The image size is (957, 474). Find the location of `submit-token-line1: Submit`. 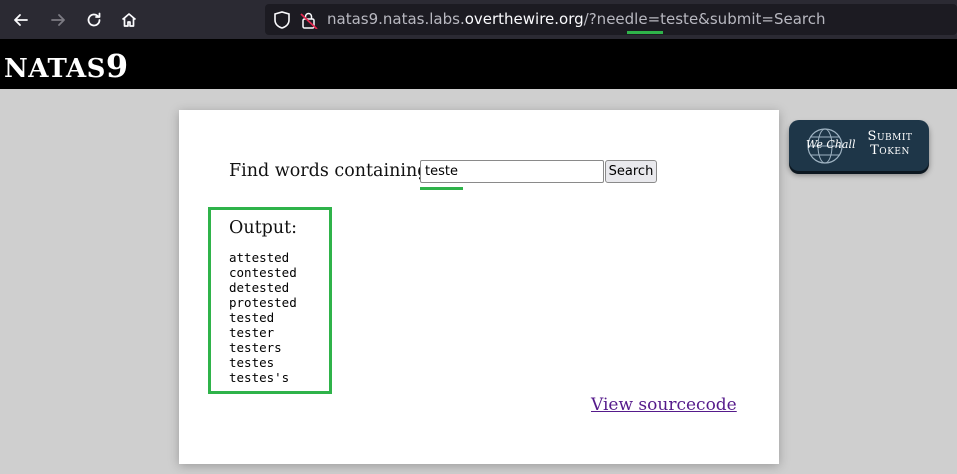

submit-token-line1: Submit is located at coordinates (890, 136).